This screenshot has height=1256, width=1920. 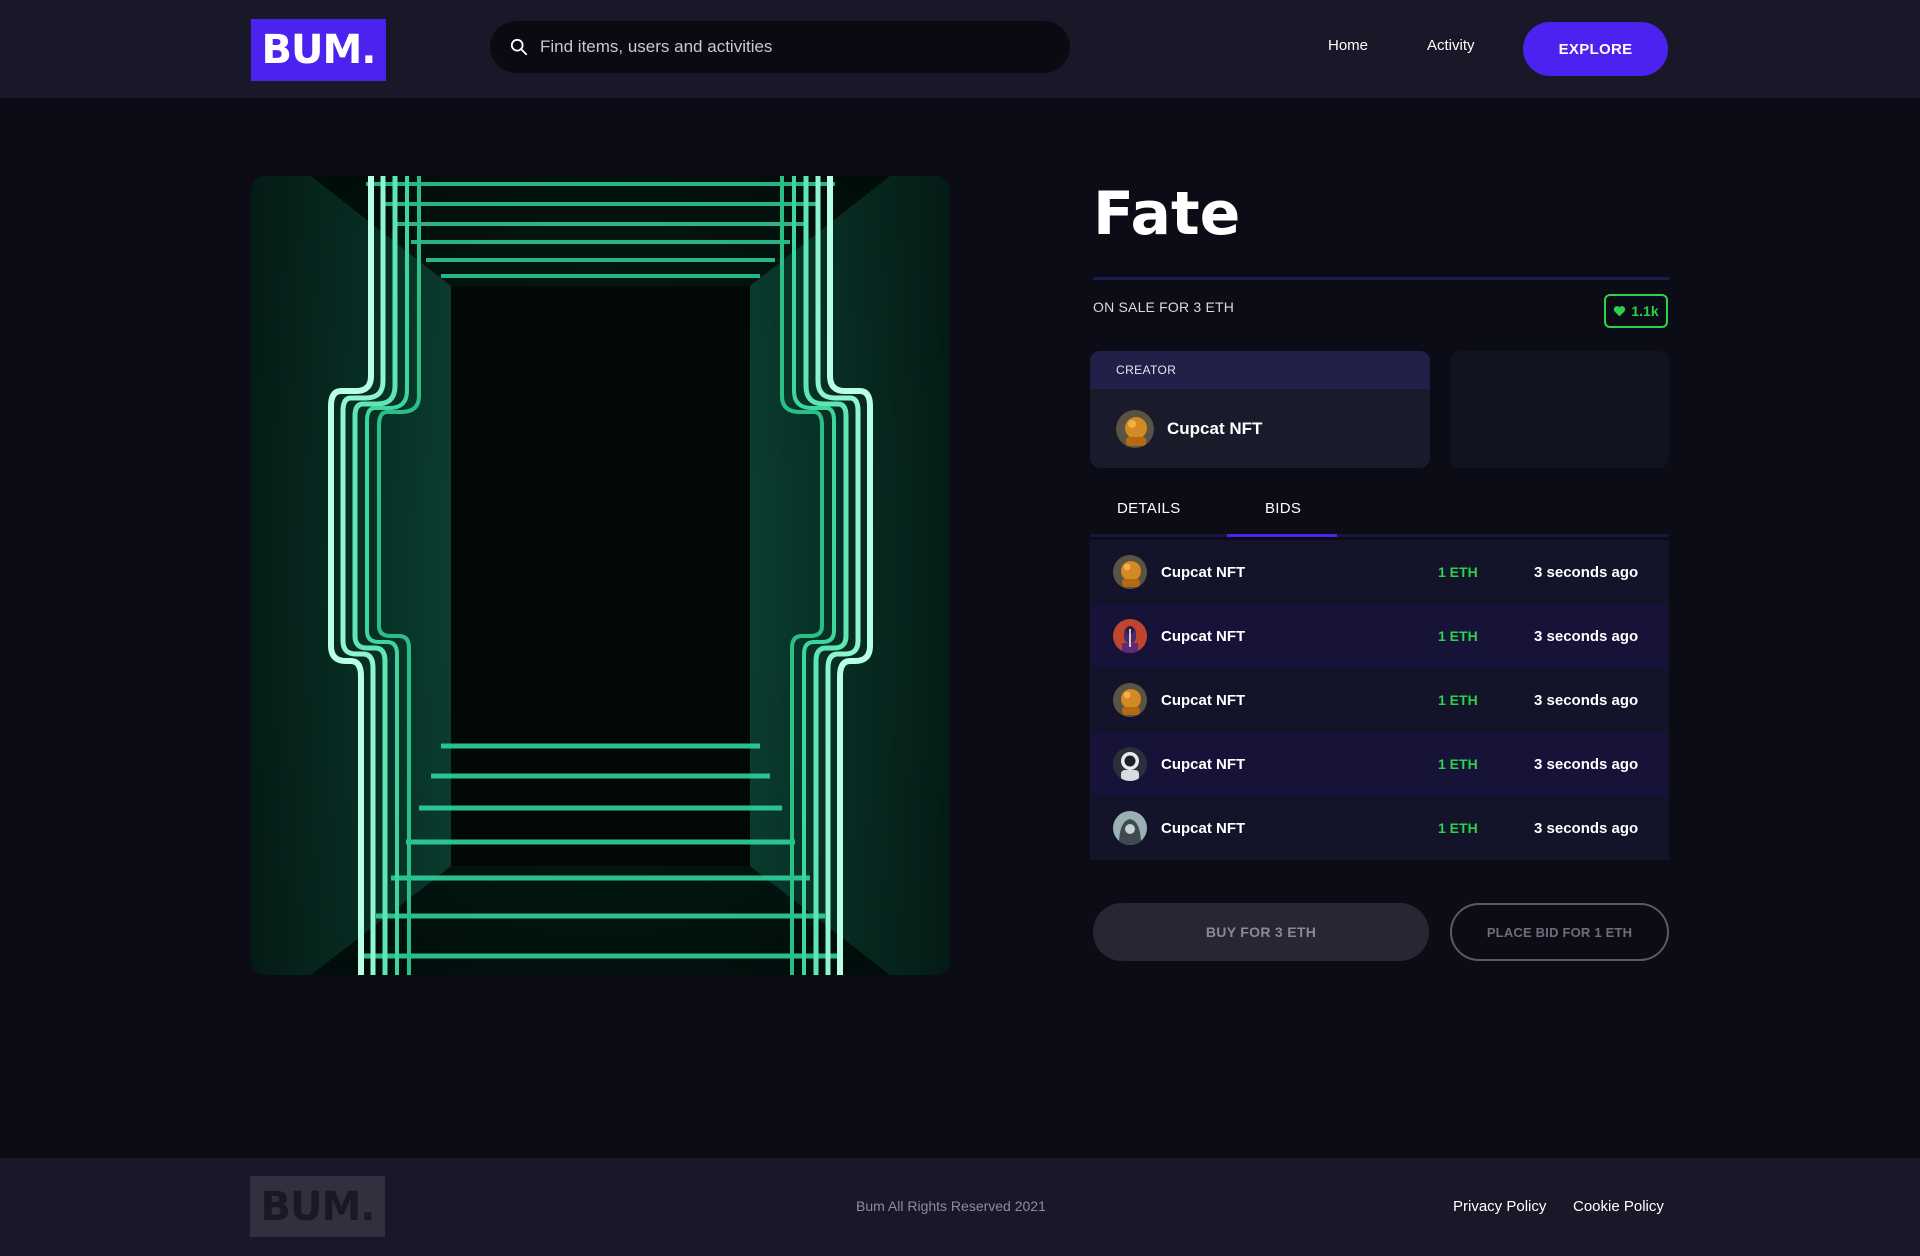 What do you see at coordinates (317, 1206) in the screenshot?
I see `footer-logo: BUM.` at bounding box center [317, 1206].